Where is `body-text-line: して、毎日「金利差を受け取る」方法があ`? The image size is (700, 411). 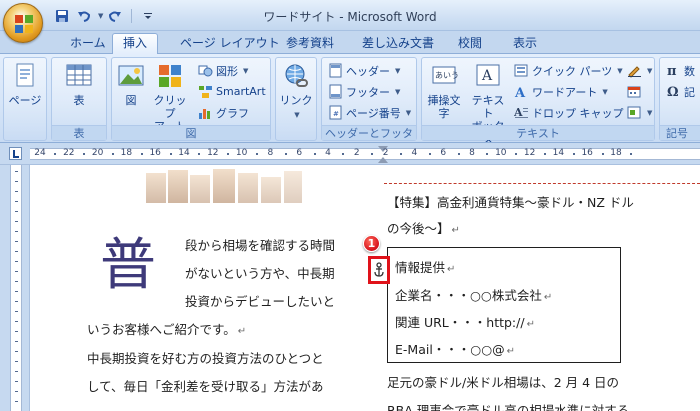
body-text-line: して、毎日「金利差を受け取る」方法があ is located at coordinates (205, 386).